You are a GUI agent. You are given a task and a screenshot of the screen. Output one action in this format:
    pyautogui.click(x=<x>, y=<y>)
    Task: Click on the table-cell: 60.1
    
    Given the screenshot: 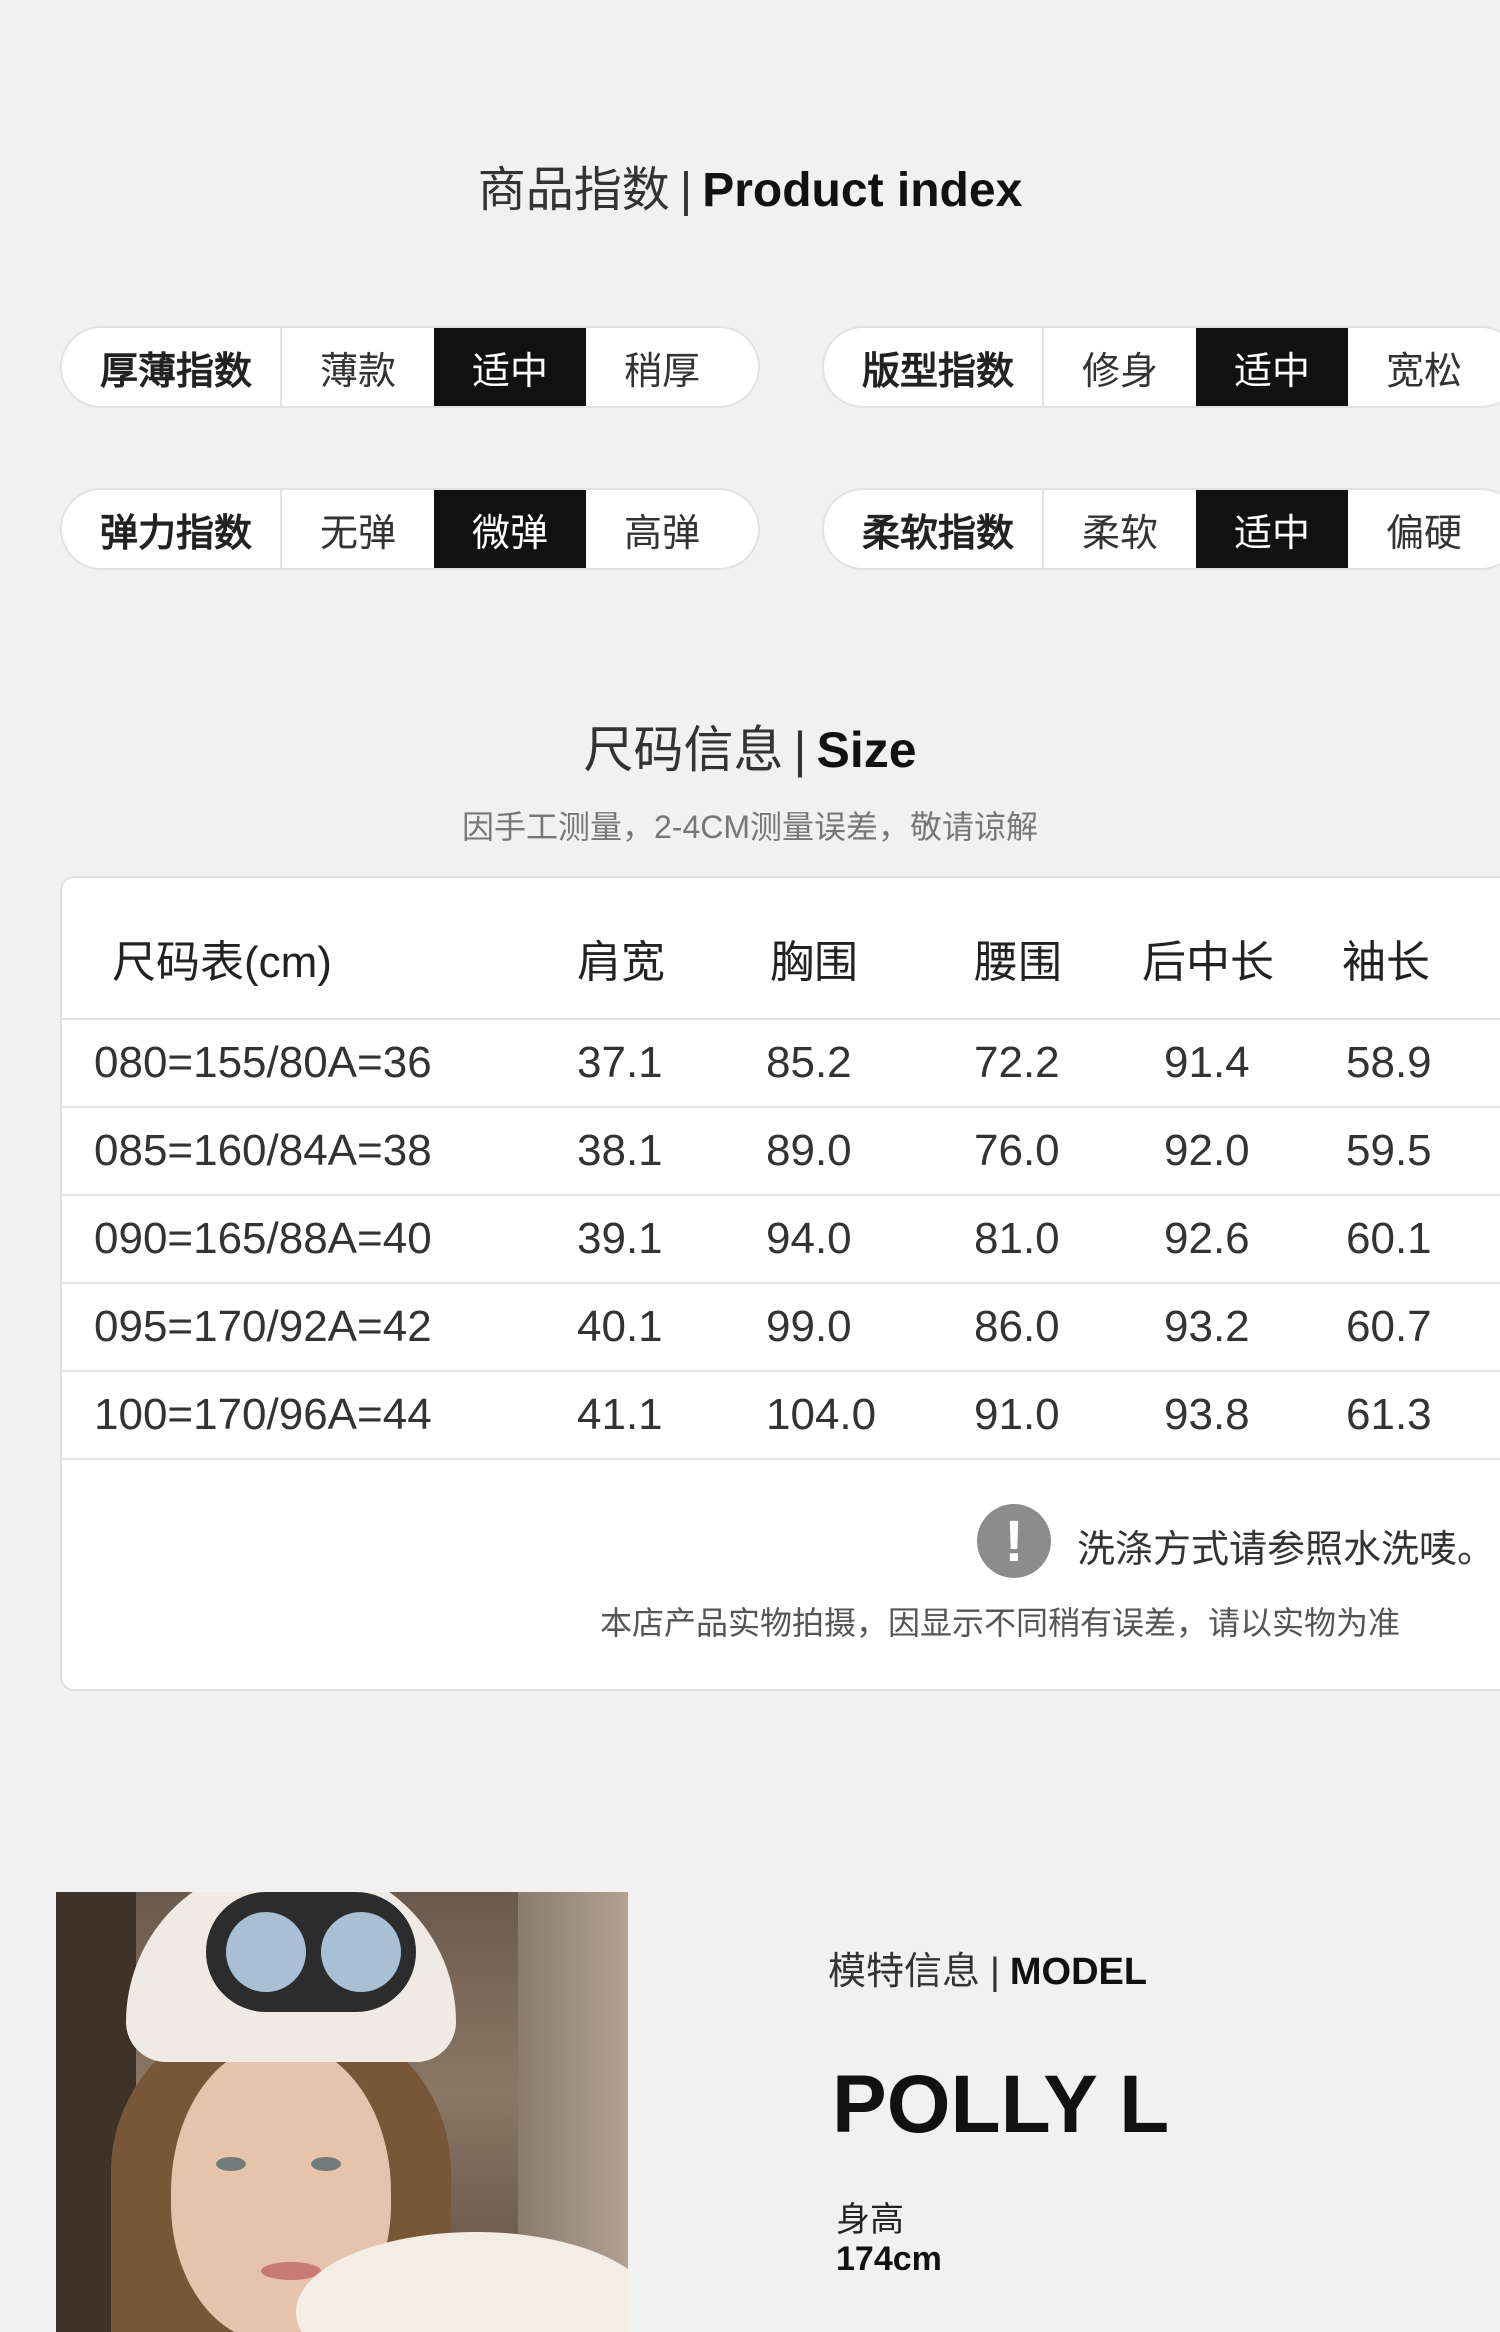 What is the action you would take?
    pyautogui.click(x=1389, y=1238)
    